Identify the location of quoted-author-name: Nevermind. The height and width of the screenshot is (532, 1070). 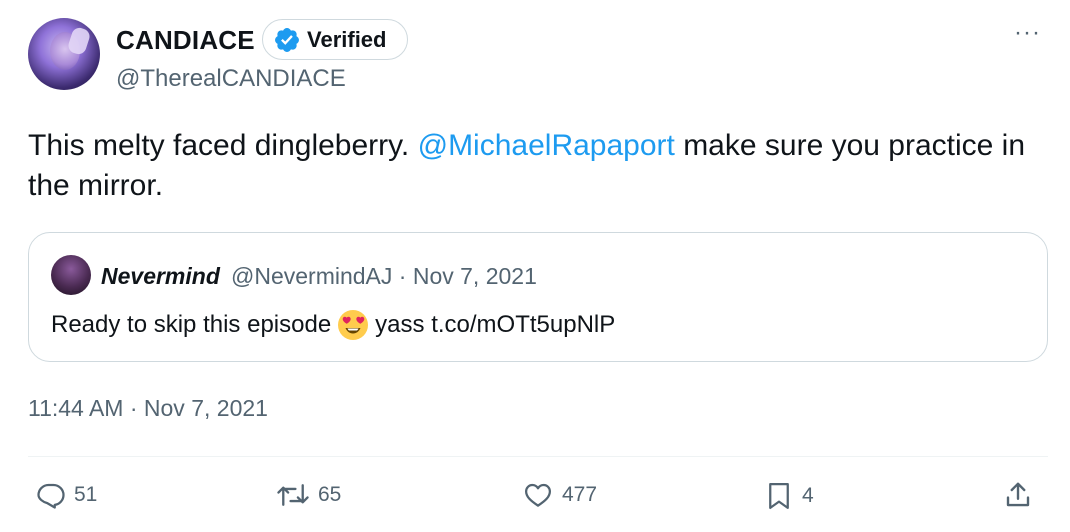
(160, 276).